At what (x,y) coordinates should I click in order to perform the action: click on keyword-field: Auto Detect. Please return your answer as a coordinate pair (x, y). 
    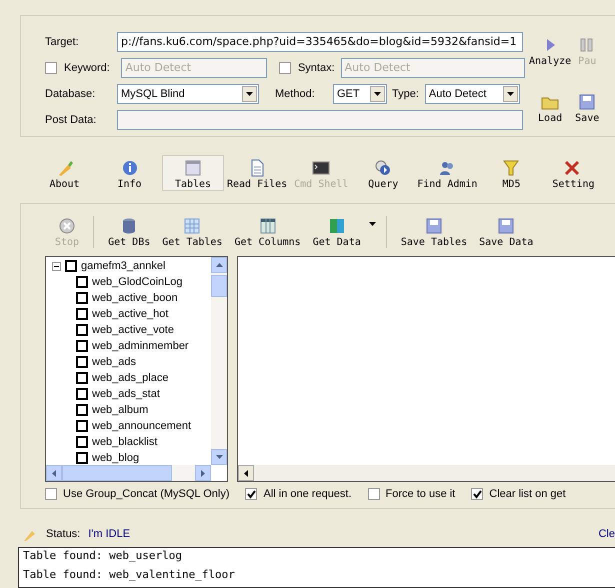
    Looking at the image, I should click on (194, 68).